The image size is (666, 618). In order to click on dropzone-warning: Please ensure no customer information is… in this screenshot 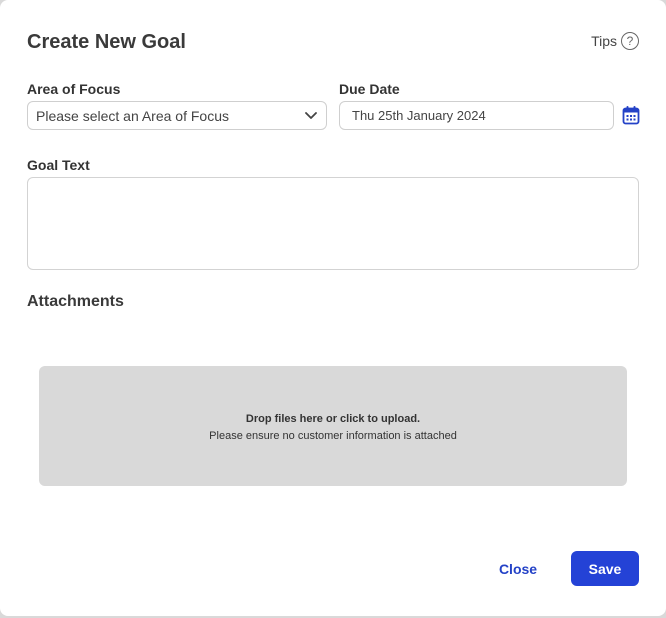, I will do `click(333, 435)`.